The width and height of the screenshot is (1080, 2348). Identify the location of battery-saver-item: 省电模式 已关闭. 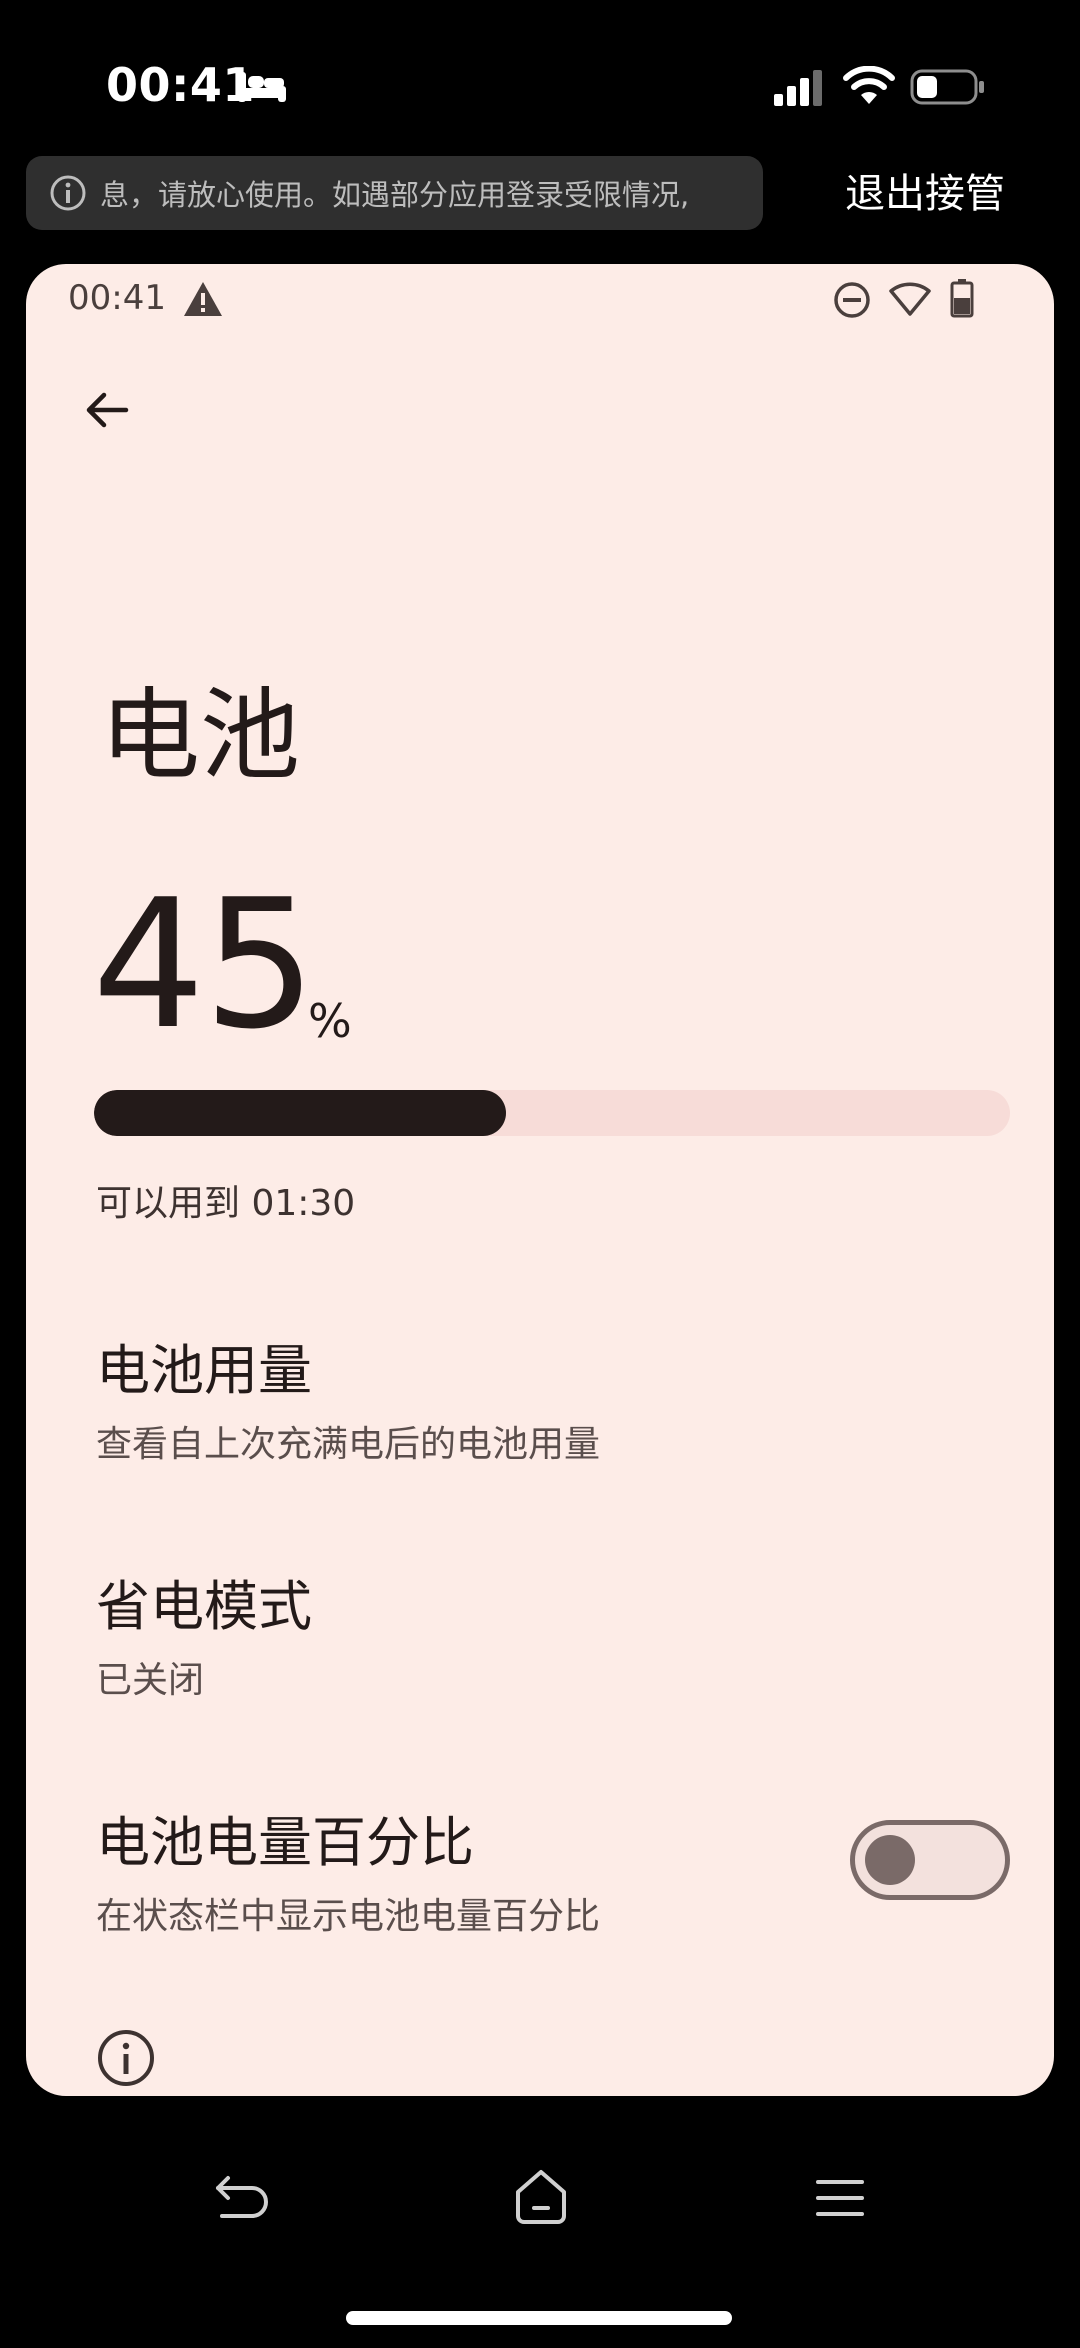
(486, 1632).